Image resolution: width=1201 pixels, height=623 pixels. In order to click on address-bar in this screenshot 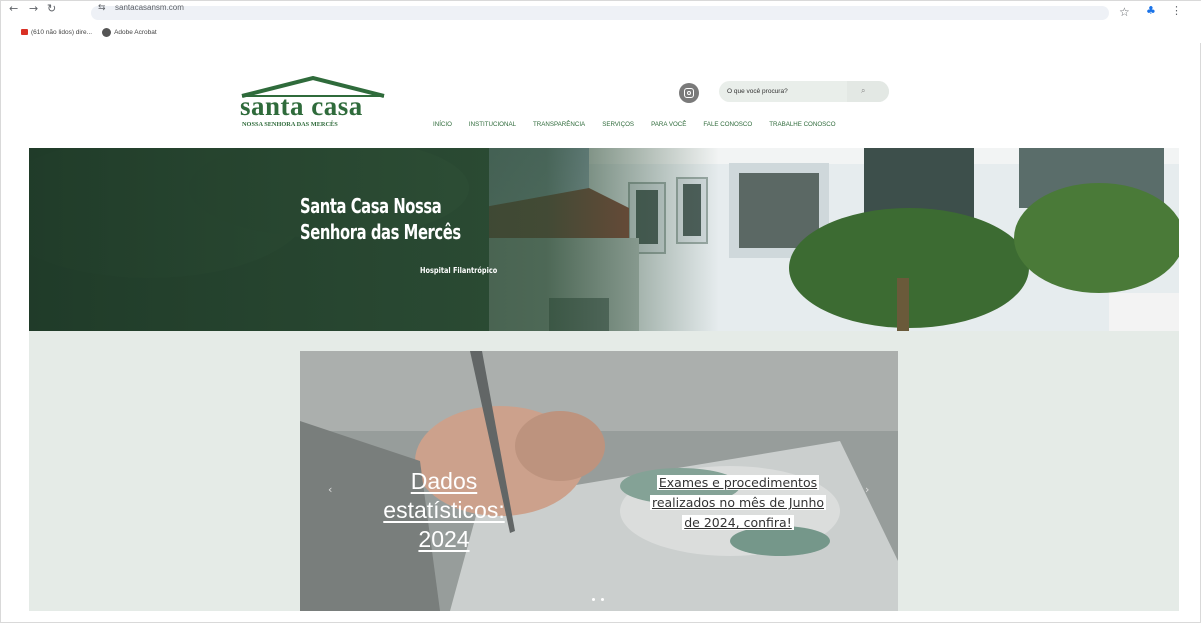, I will do `click(600, 13)`.